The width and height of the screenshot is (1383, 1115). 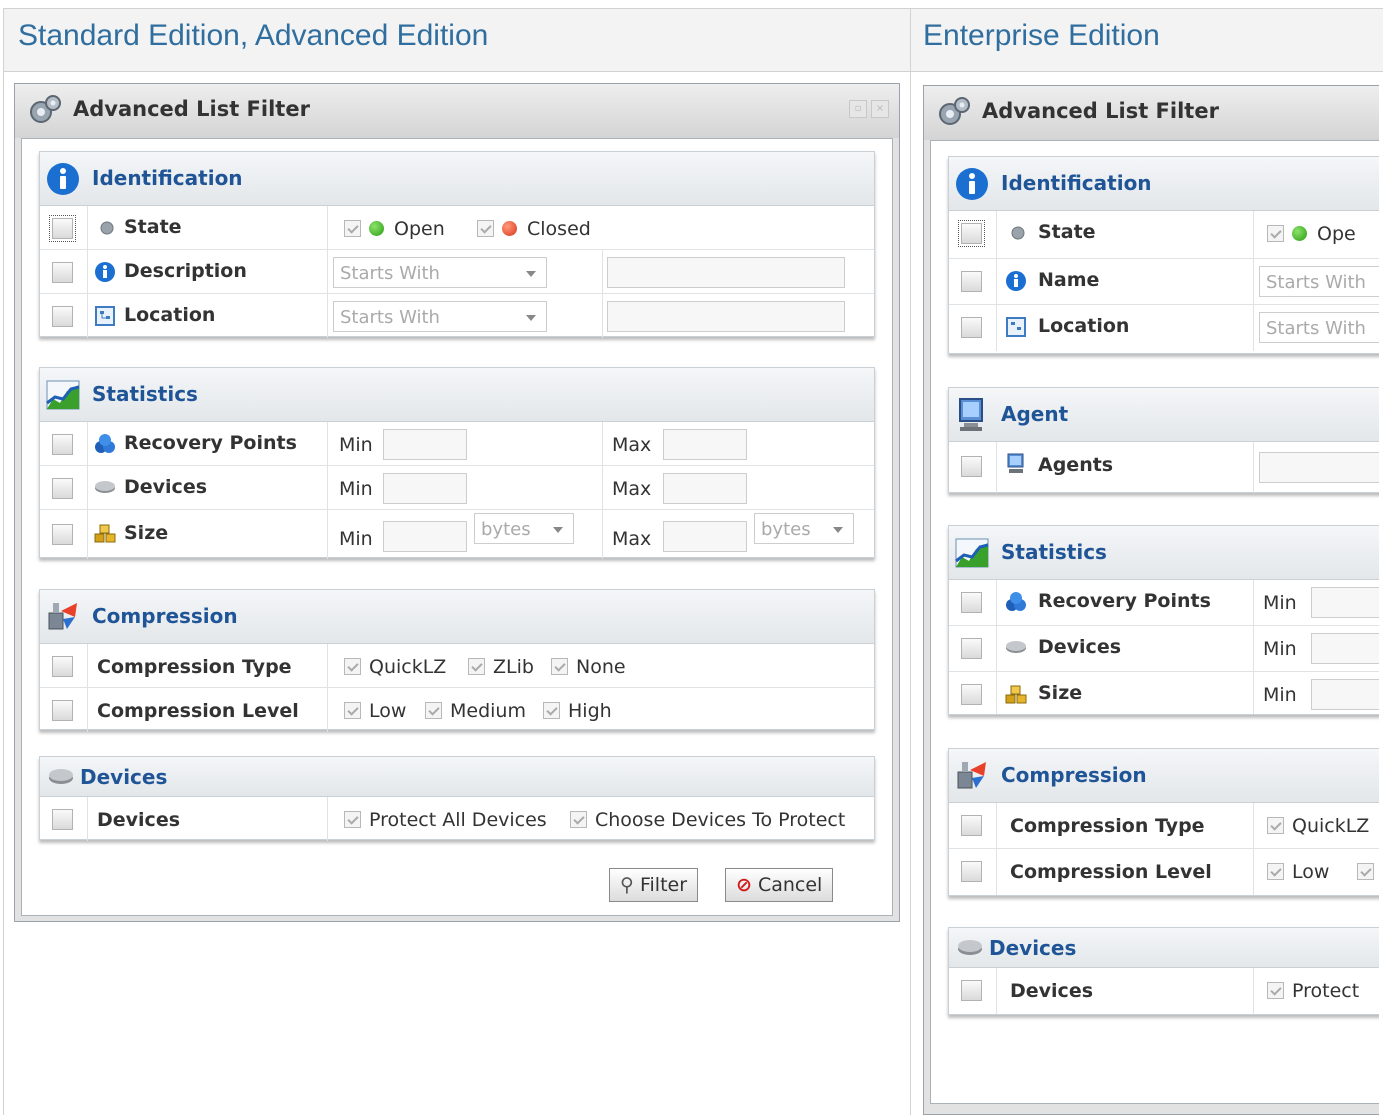 I want to click on next-level-option, so click(x=1368, y=872).